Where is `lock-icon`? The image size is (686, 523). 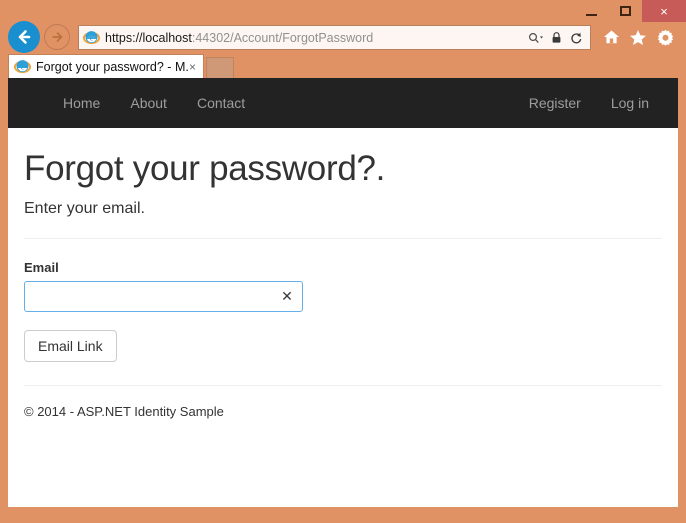
lock-icon is located at coordinates (556, 37).